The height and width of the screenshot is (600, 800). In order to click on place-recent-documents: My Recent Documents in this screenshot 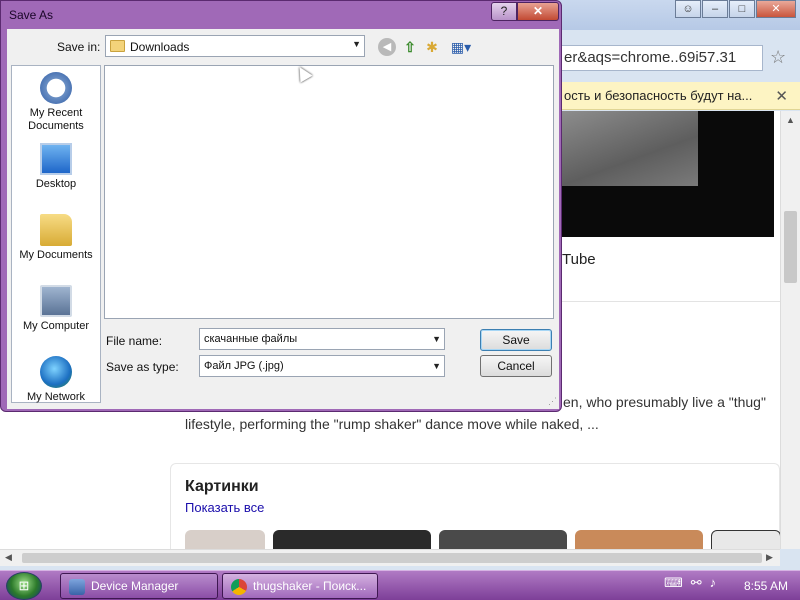, I will do `click(56, 102)`.